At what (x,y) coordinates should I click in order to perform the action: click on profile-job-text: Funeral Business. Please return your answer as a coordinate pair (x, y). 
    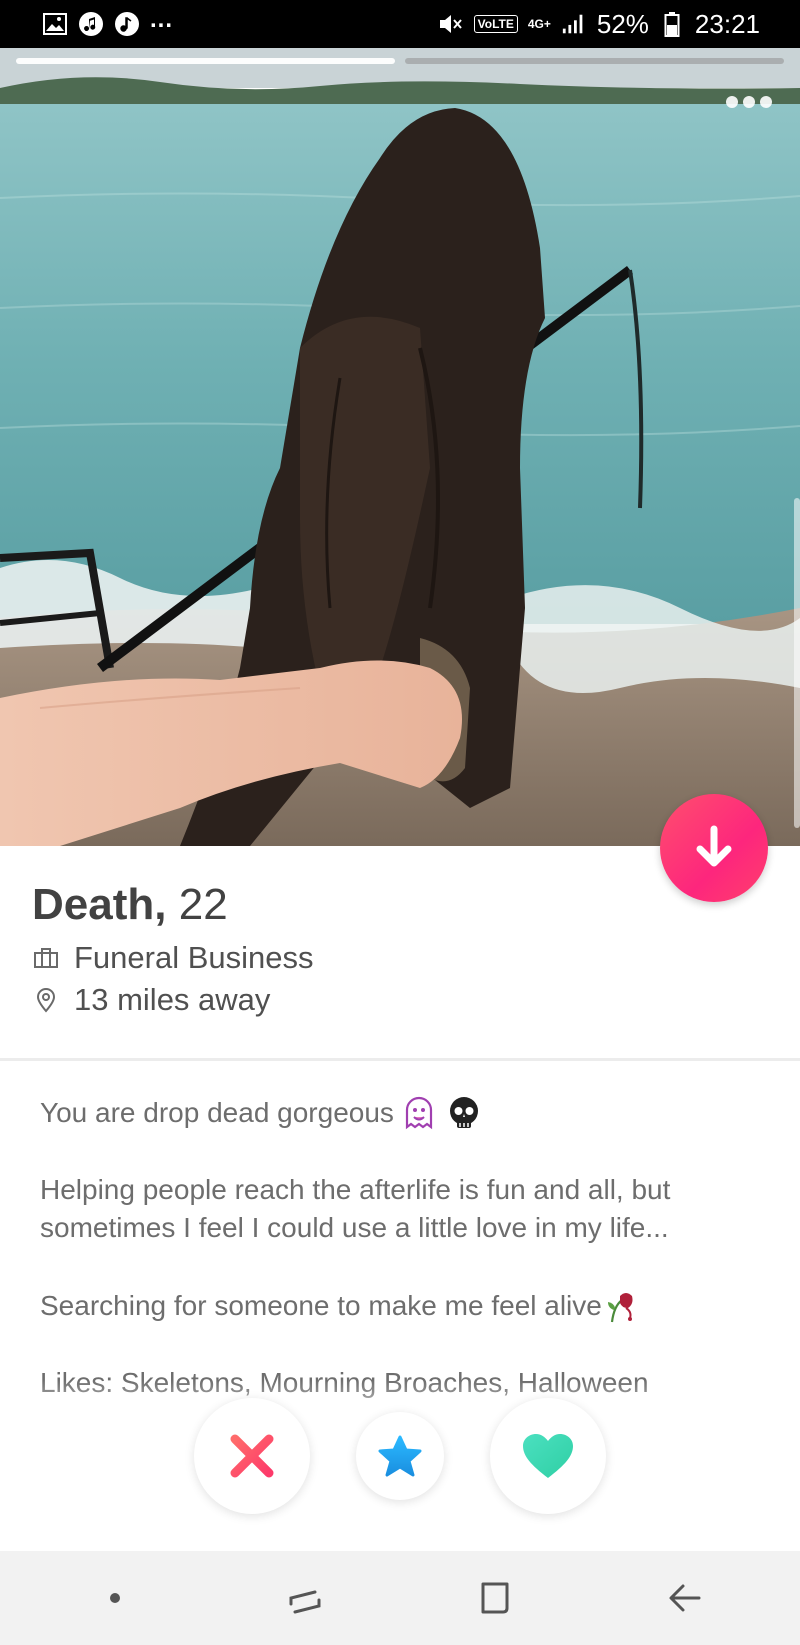
    Looking at the image, I should click on (194, 957).